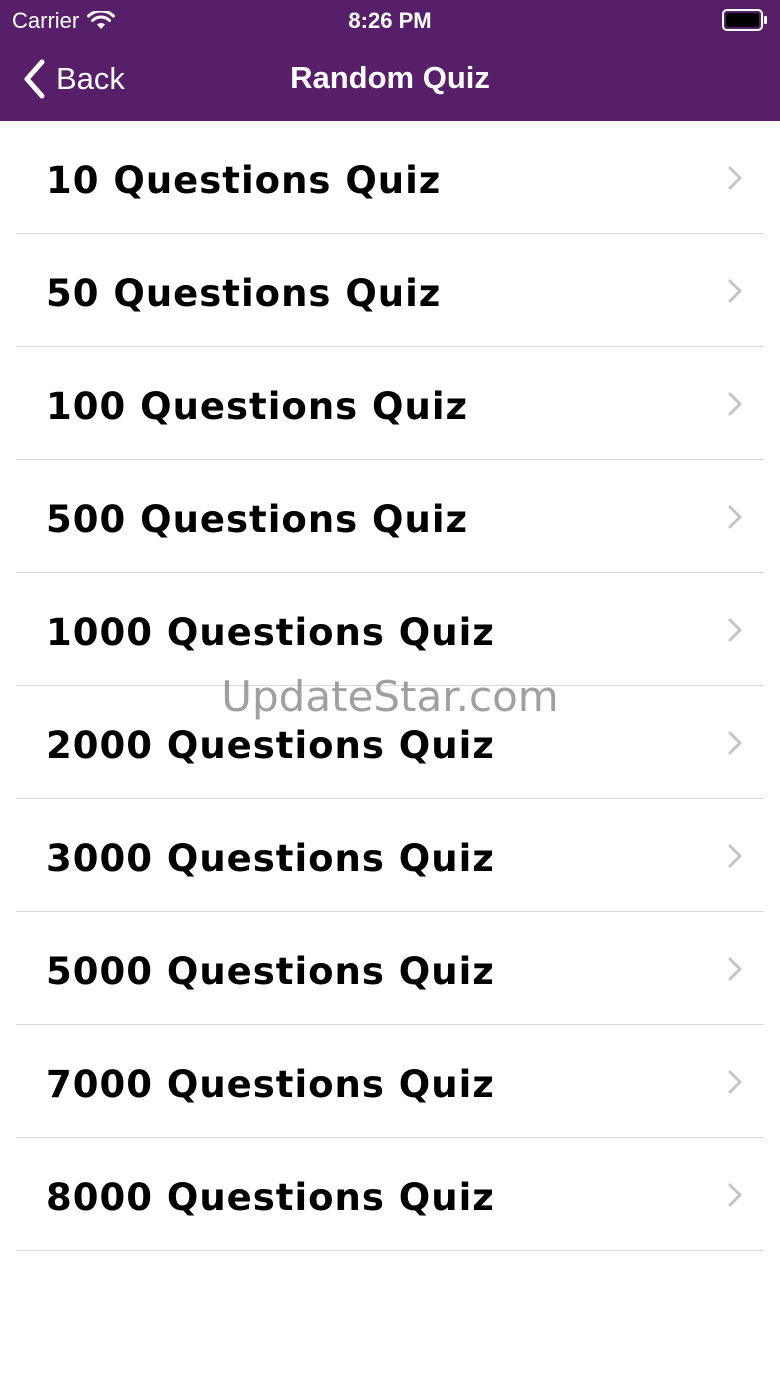 Image resolution: width=780 pixels, height=1387 pixels. What do you see at coordinates (270, 1197) in the screenshot?
I see `list-item-label: 8000 Questions Quiz` at bounding box center [270, 1197].